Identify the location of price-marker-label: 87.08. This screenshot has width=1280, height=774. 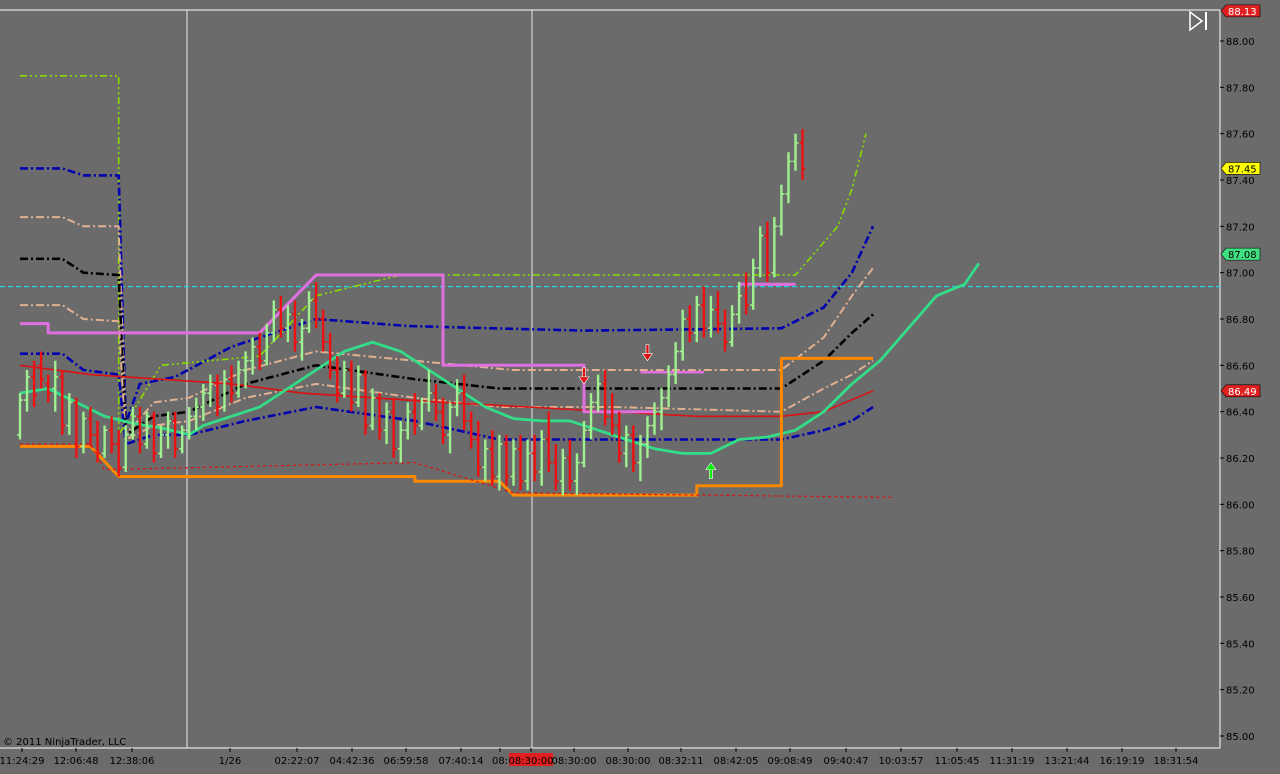
(1242, 255).